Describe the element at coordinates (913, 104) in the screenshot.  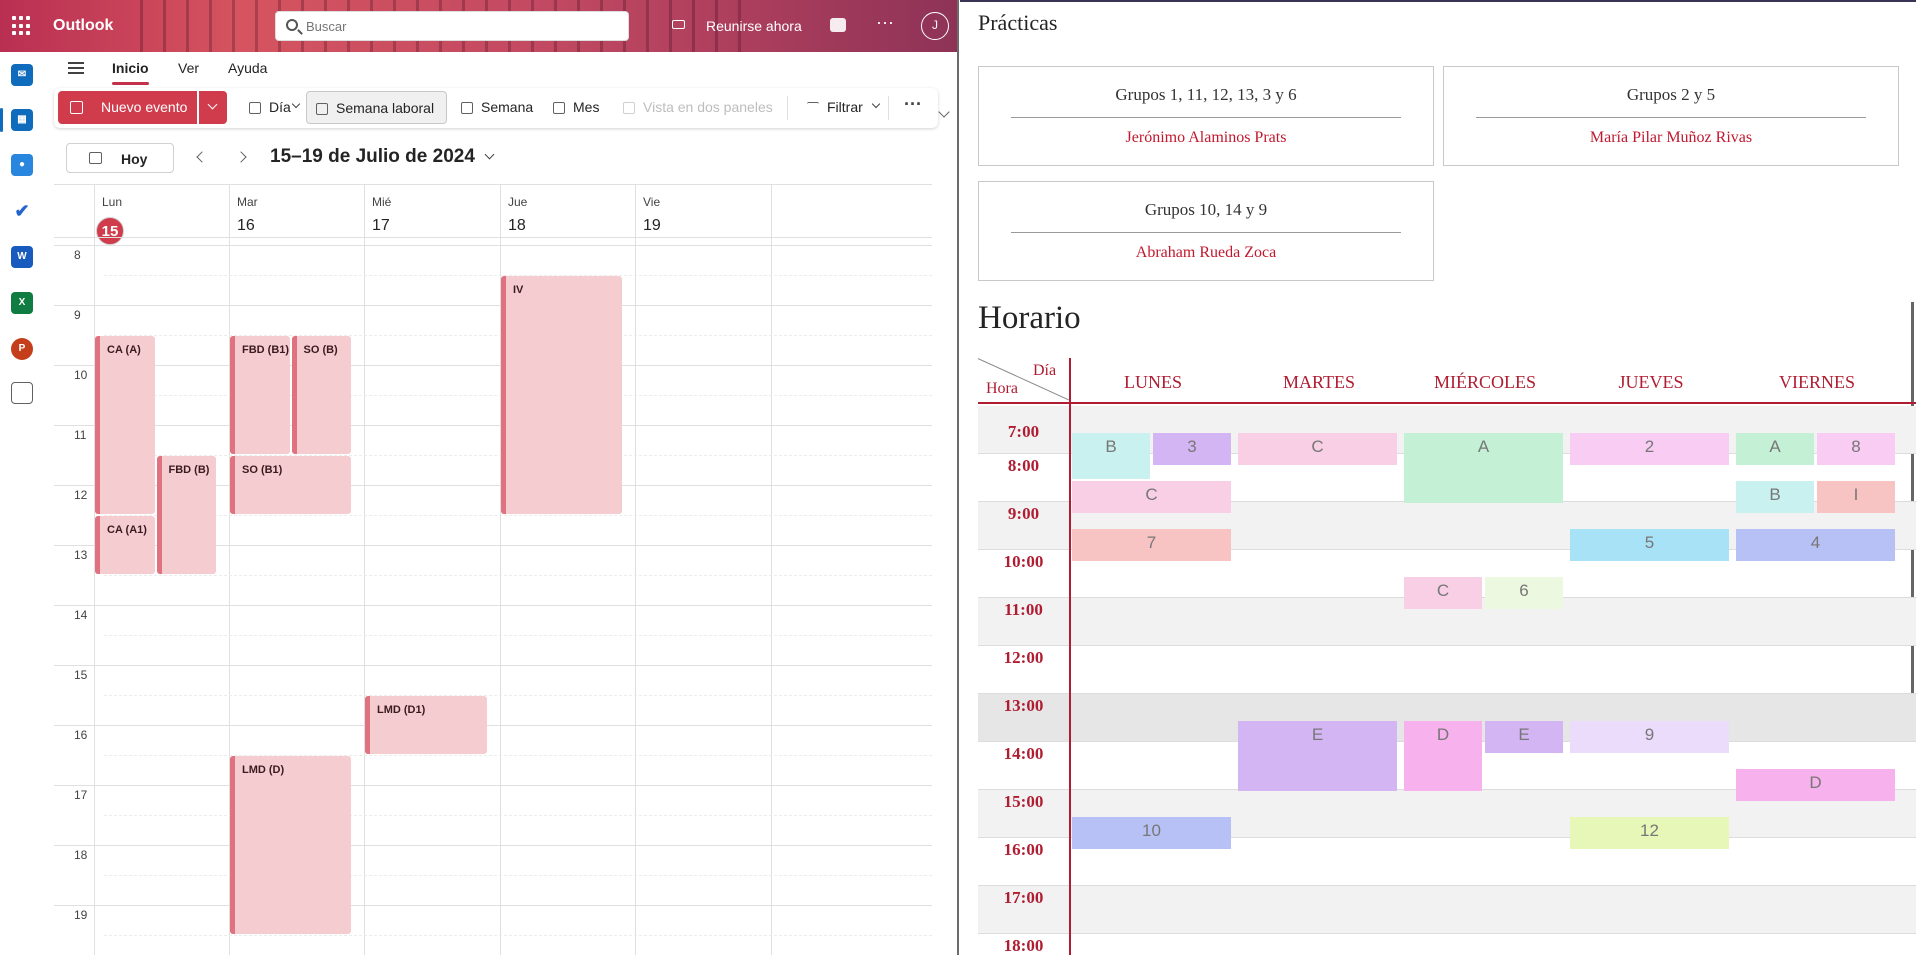
I see `toolbar-more-button: ···` at that location.